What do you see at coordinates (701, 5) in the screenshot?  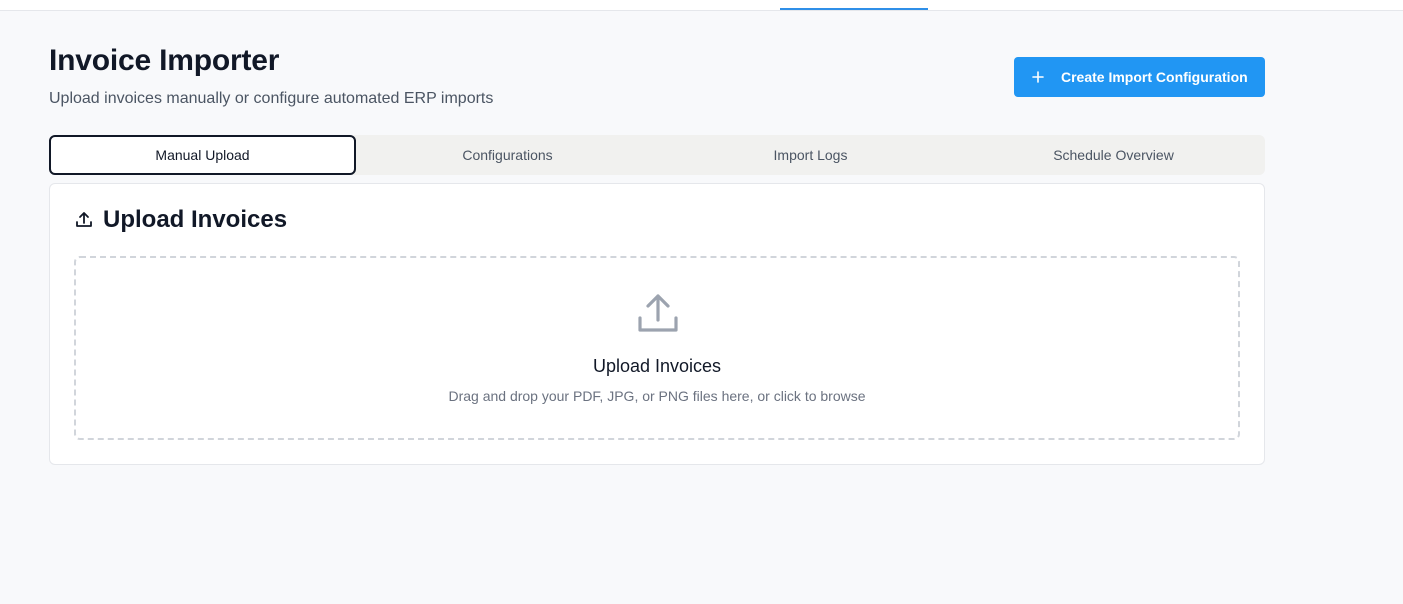 I see `top-navigation-bar` at bounding box center [701, 5].